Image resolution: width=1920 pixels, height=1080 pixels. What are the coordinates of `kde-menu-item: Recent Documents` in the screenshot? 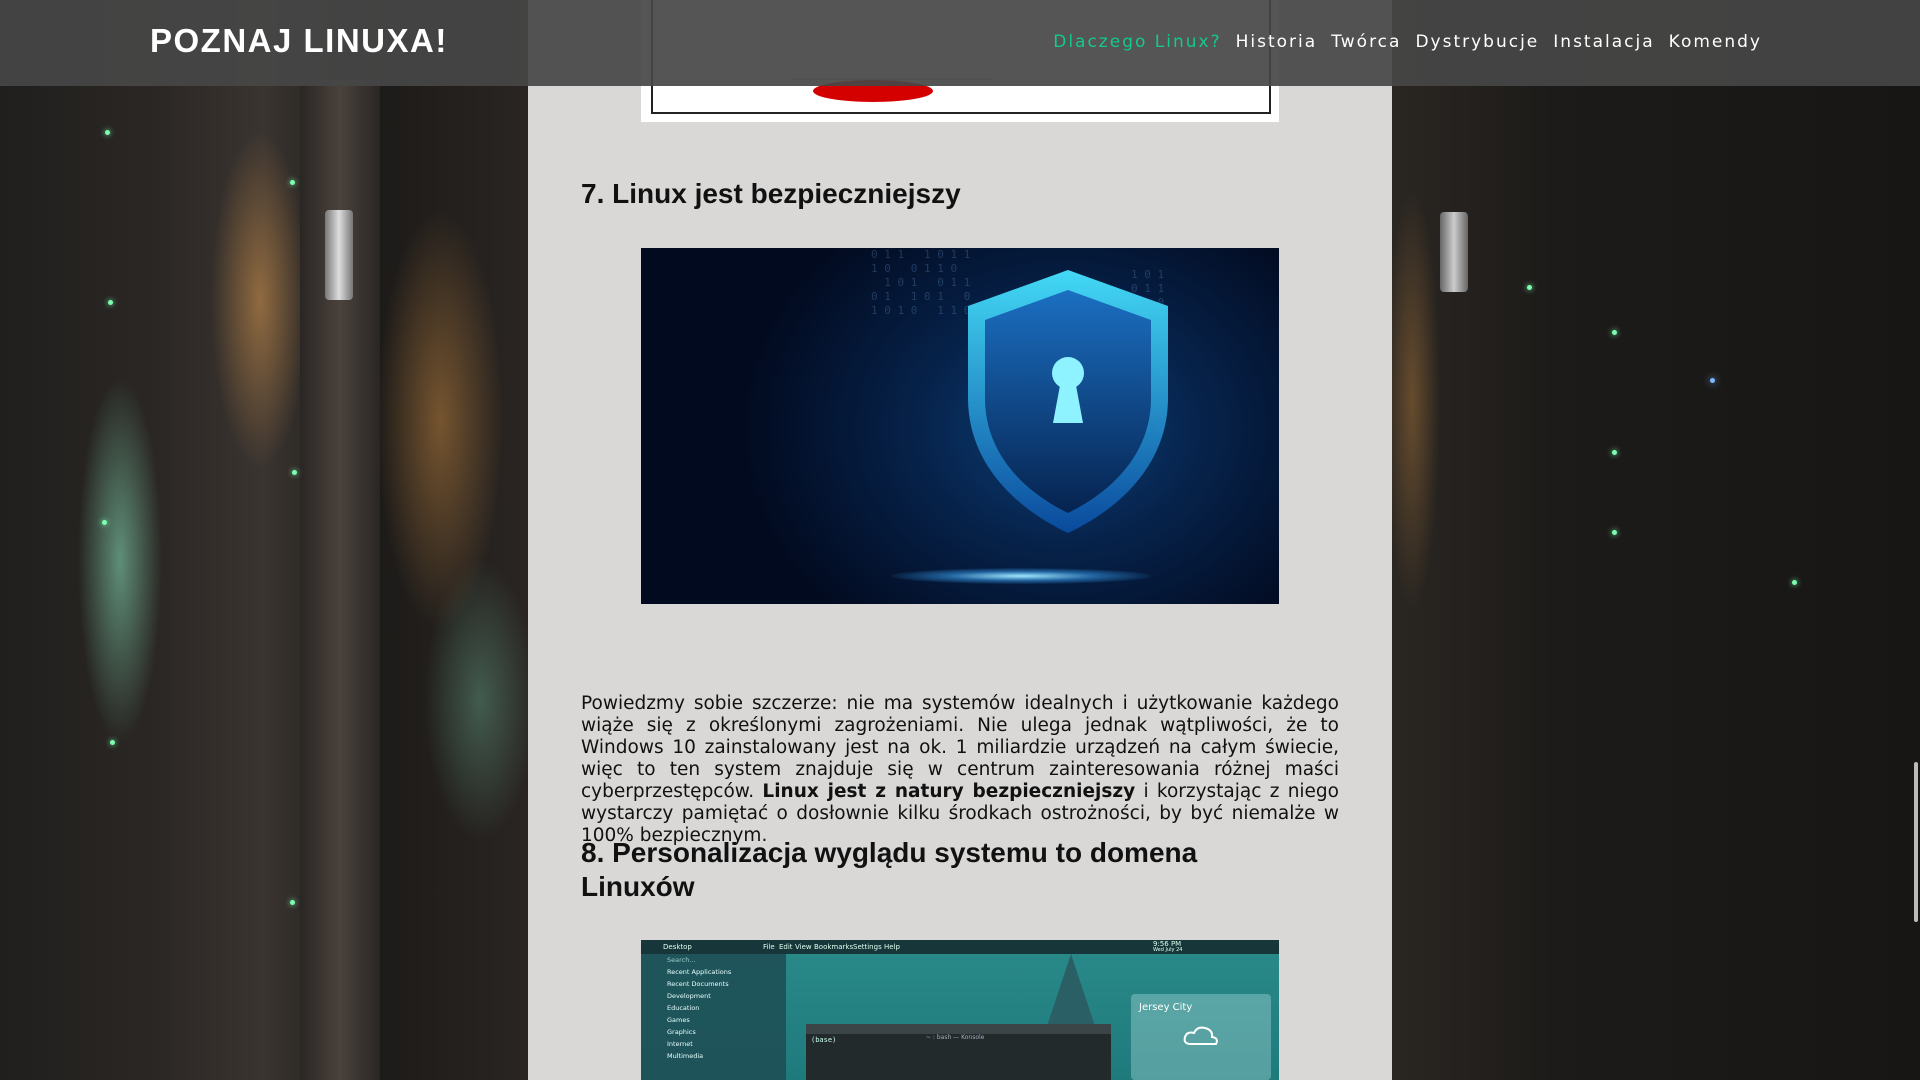 It's located at (698, 984).